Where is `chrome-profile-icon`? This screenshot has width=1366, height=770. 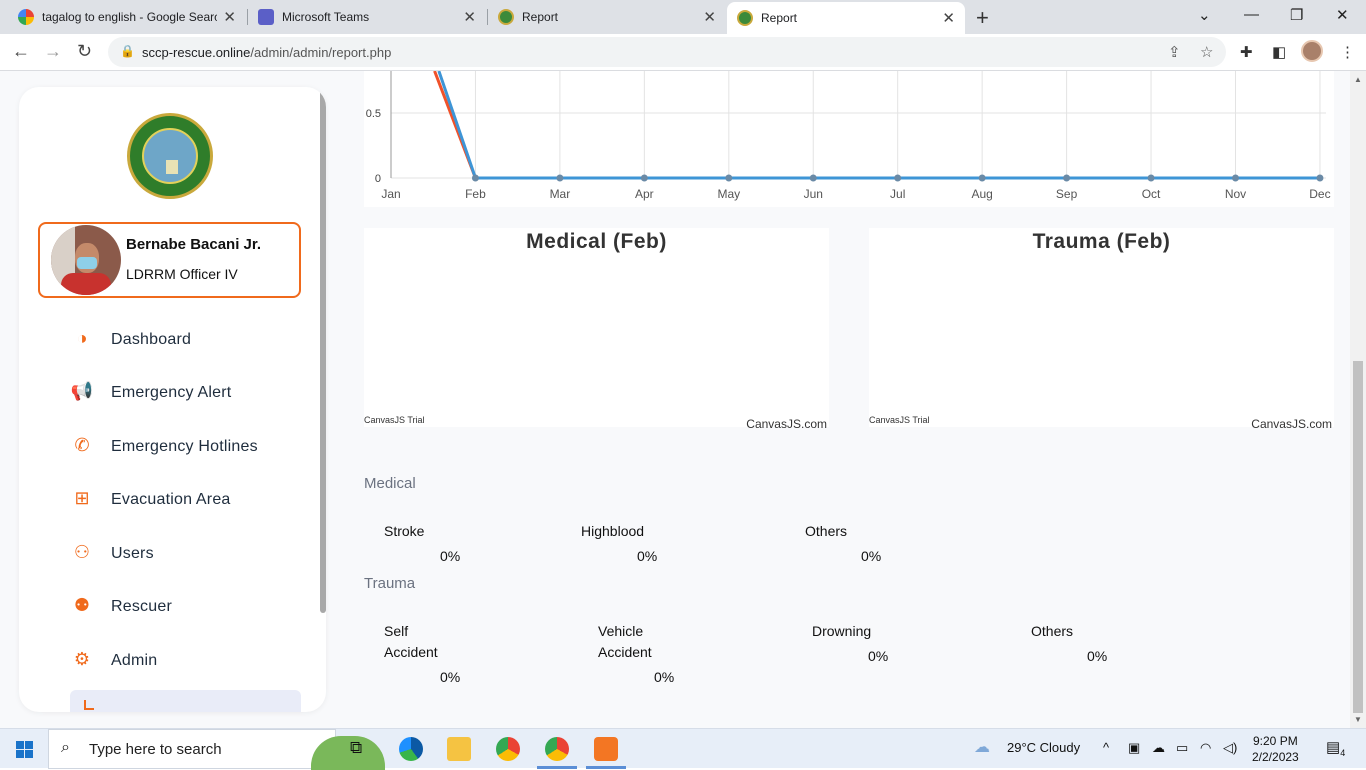 chrome-profile-icon is located at coordinates (557, 749).